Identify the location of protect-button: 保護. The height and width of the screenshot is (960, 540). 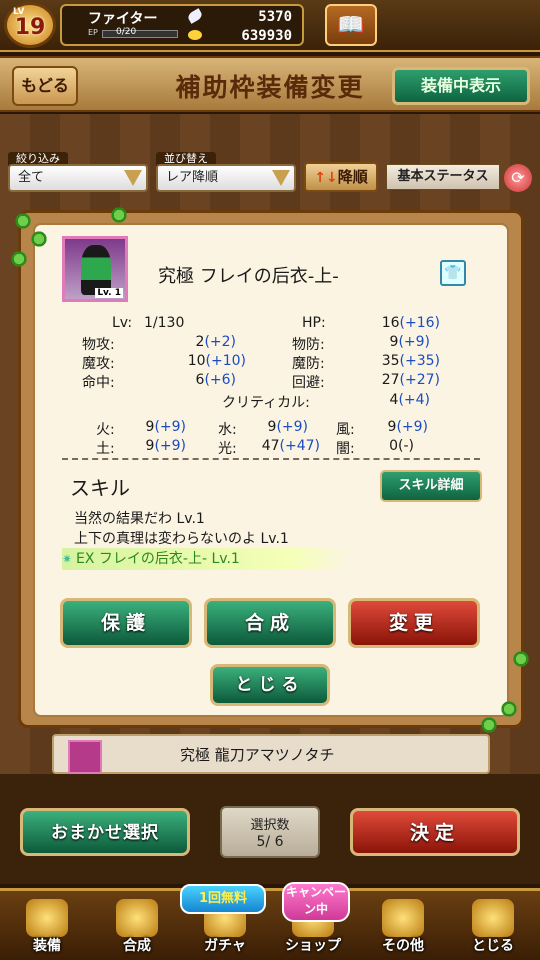
(126, 623).